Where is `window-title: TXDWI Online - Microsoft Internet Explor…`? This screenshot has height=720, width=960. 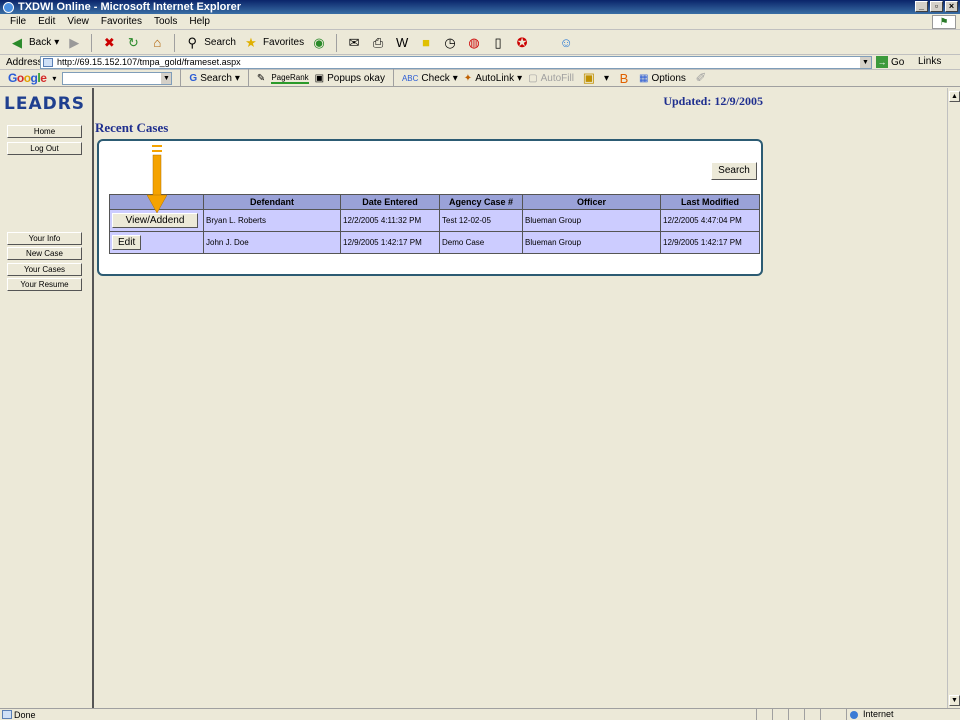
window-title: TXDWI Online - Microsoft Internet Explor… is located at coordinates (130, 7).